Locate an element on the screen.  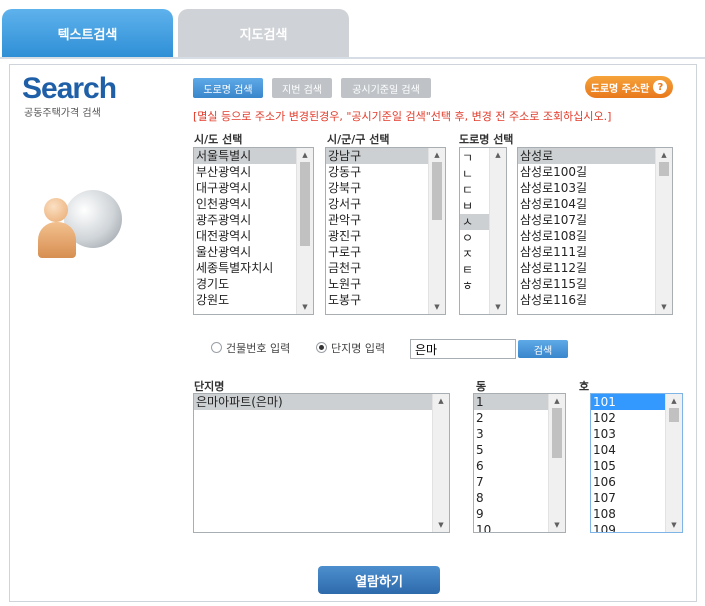
sigungu-option: 강서구 is located at coordinates (377, 204).